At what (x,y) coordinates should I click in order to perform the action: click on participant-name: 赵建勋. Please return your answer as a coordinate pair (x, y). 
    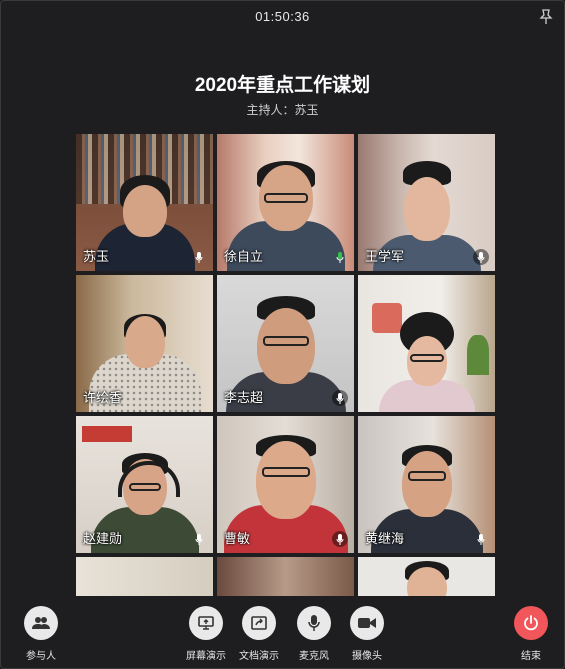
    Looking at the image, I should click on (103, 538).